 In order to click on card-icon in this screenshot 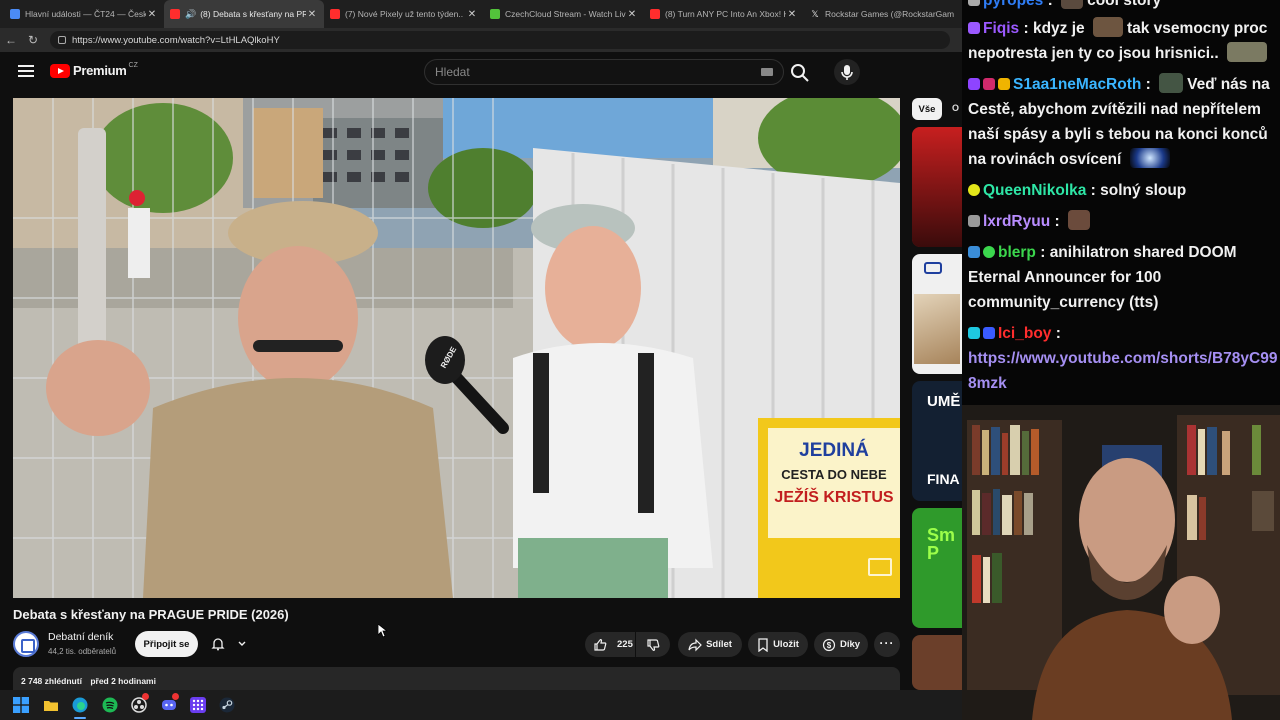, I will do `click(880, 567)`.